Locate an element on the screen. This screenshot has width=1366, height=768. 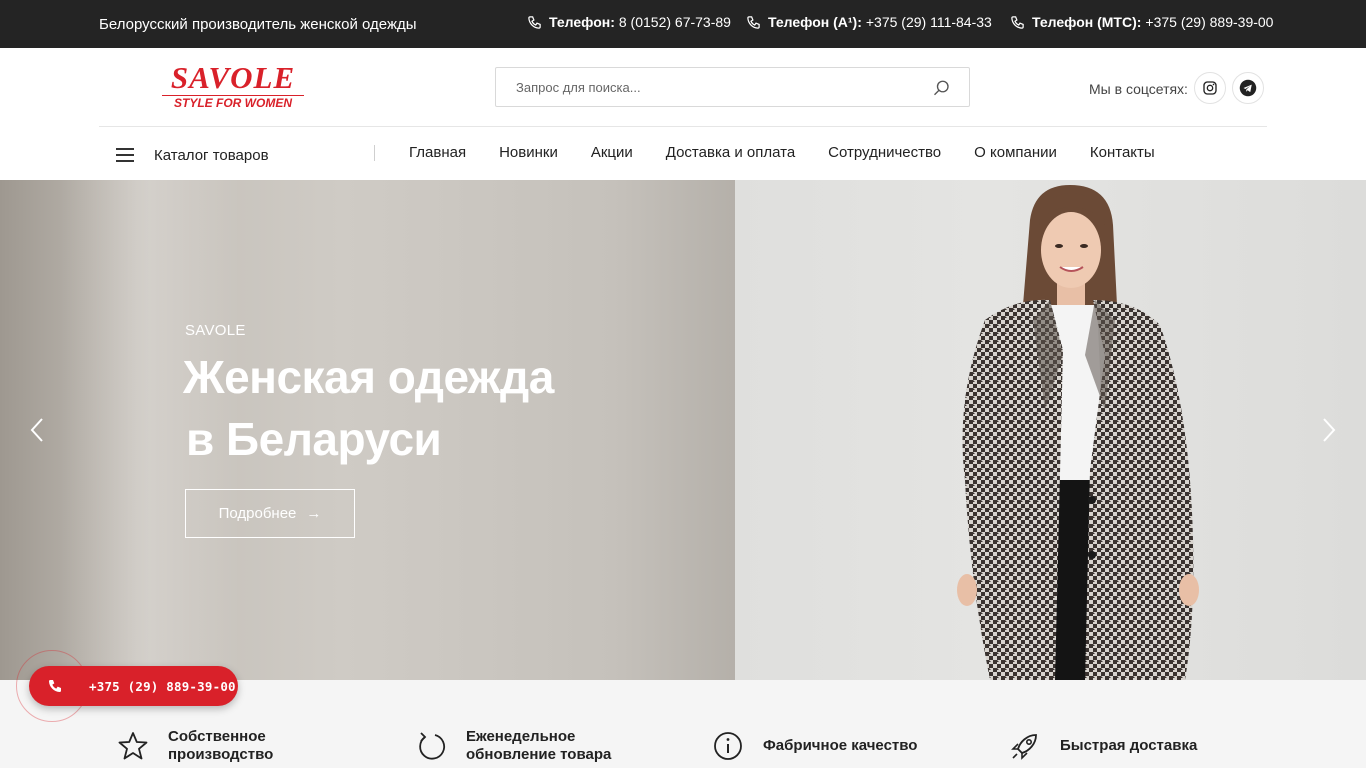
phone-number: +375 (29) 889-39-00 is located at coordinates (1209, 22).